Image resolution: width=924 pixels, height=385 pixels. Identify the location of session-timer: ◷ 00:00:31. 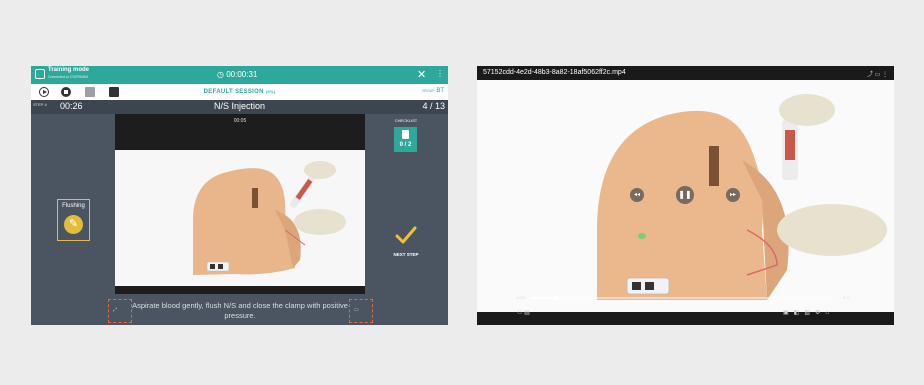
(237, 74).